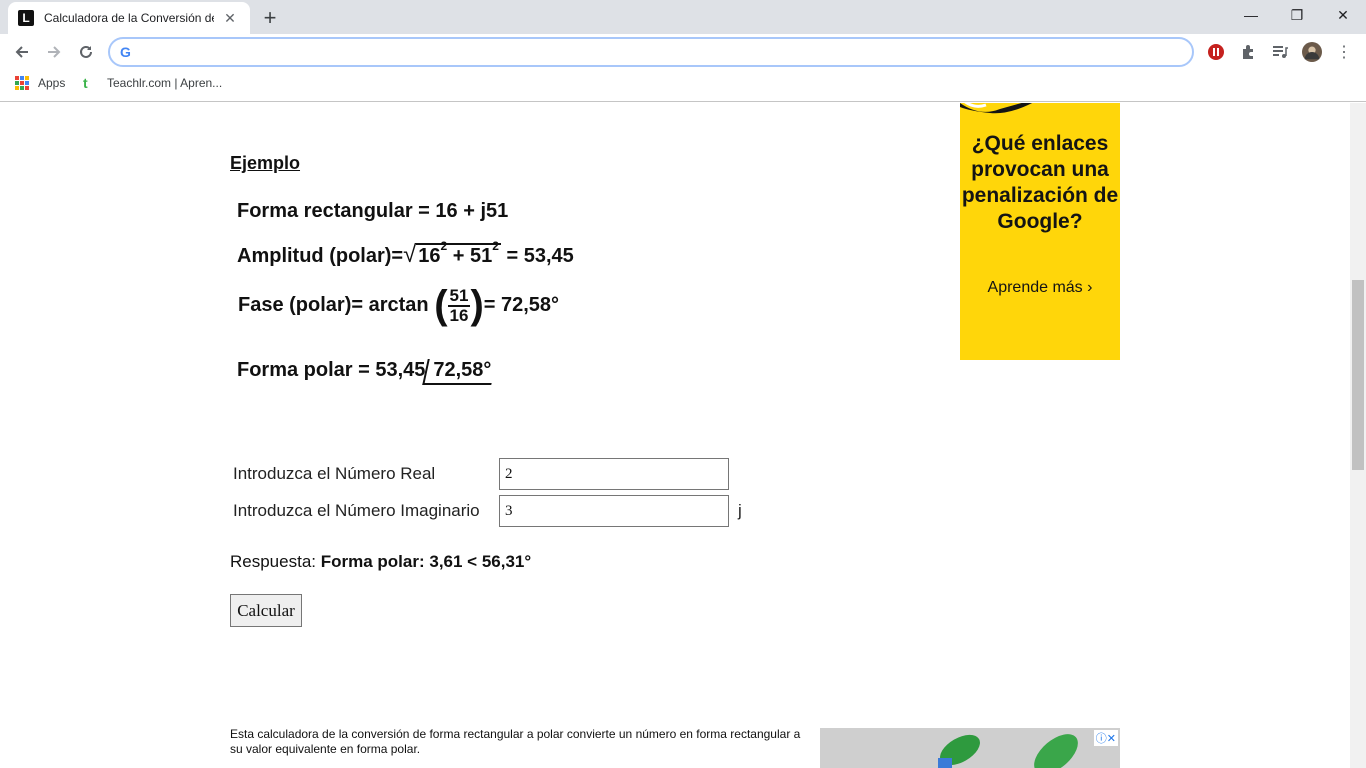 The height and width of the screenshot is (768, 1366). I want to click on ad-cta-link: Aprende más ›, so click(1040, 288).